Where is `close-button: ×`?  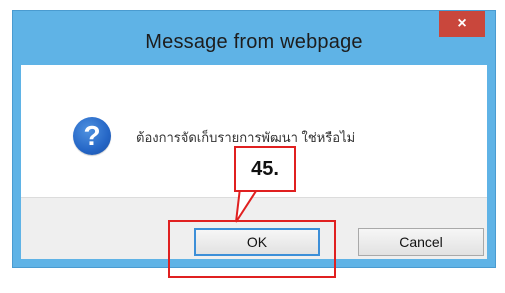 close-button: × is located at coordinates (462, 24).